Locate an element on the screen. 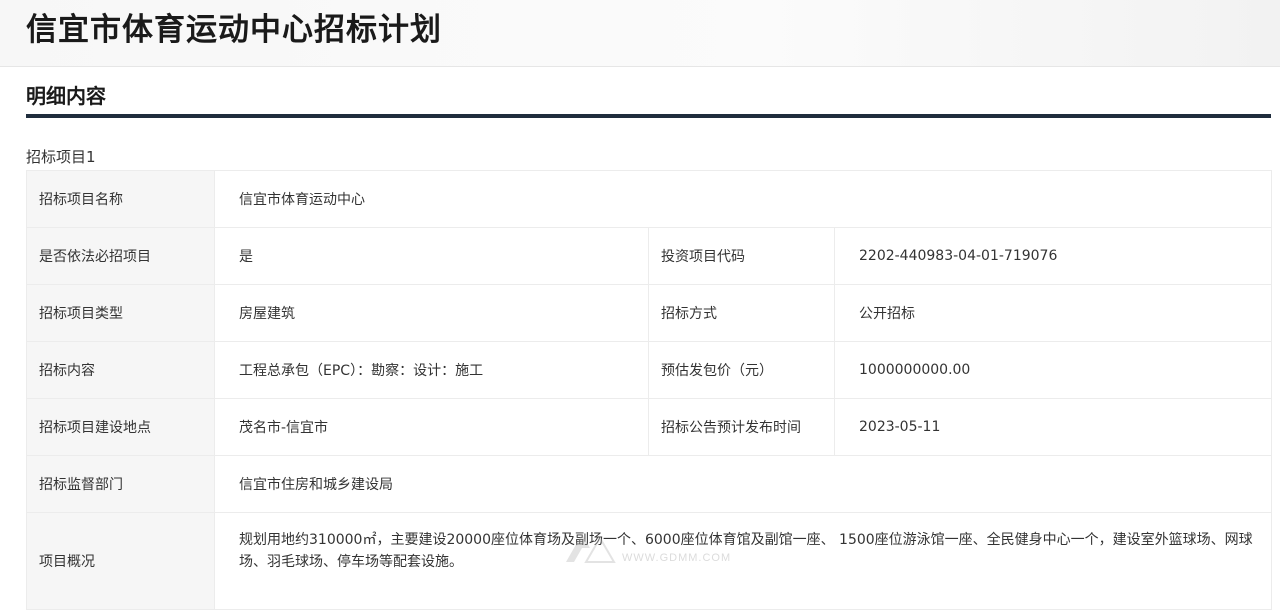 This screenshot has height=610, width=1280. field-label-method: 招标方式 is located at coordinates (741, 313).